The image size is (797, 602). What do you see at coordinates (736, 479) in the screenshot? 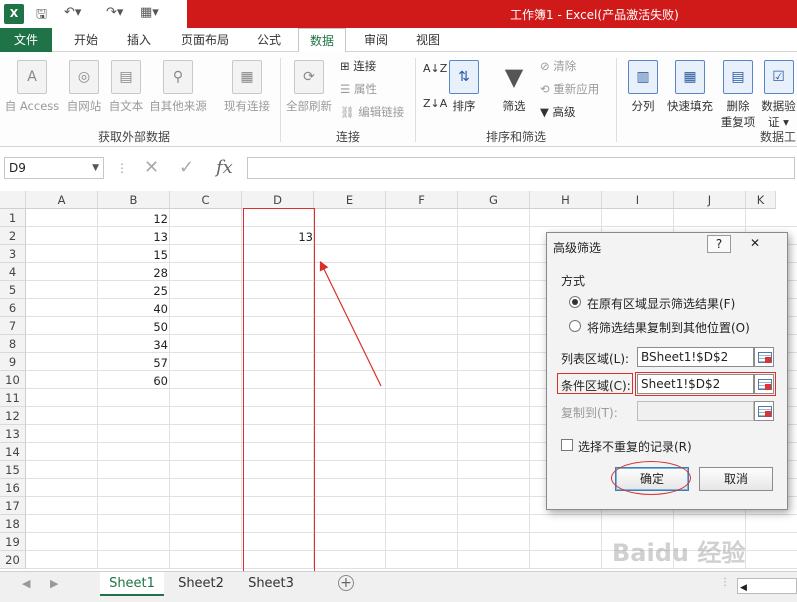
I see `cancel-button: 取消` at bounding box center [736, 479].